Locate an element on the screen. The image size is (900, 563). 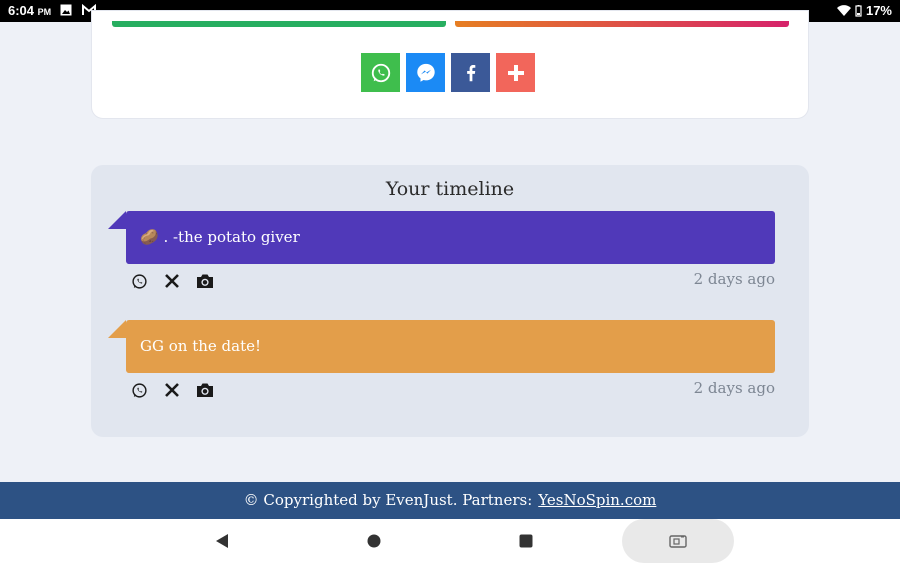
back-icon is located at coordinates (222, 541).